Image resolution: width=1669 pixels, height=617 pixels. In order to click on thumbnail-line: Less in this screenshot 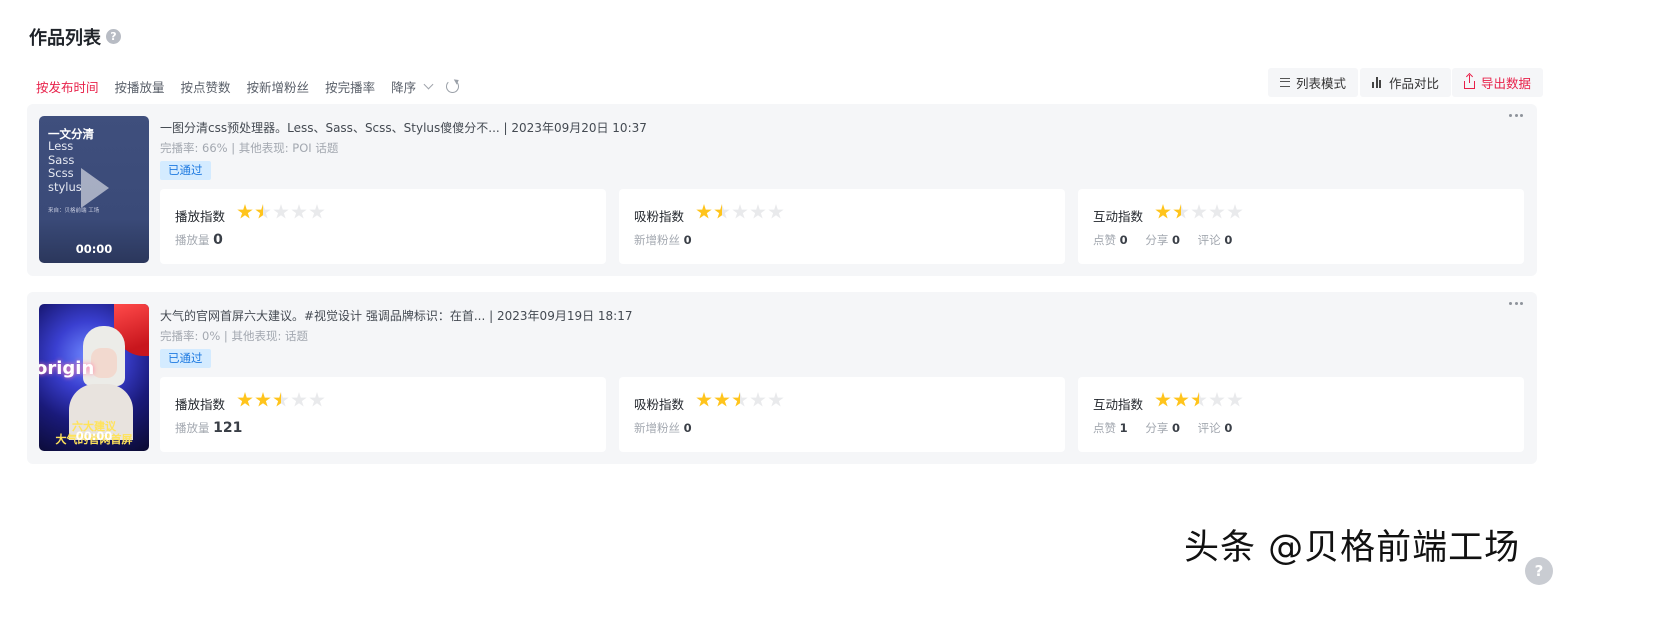, I will do `click(61, 146)`.